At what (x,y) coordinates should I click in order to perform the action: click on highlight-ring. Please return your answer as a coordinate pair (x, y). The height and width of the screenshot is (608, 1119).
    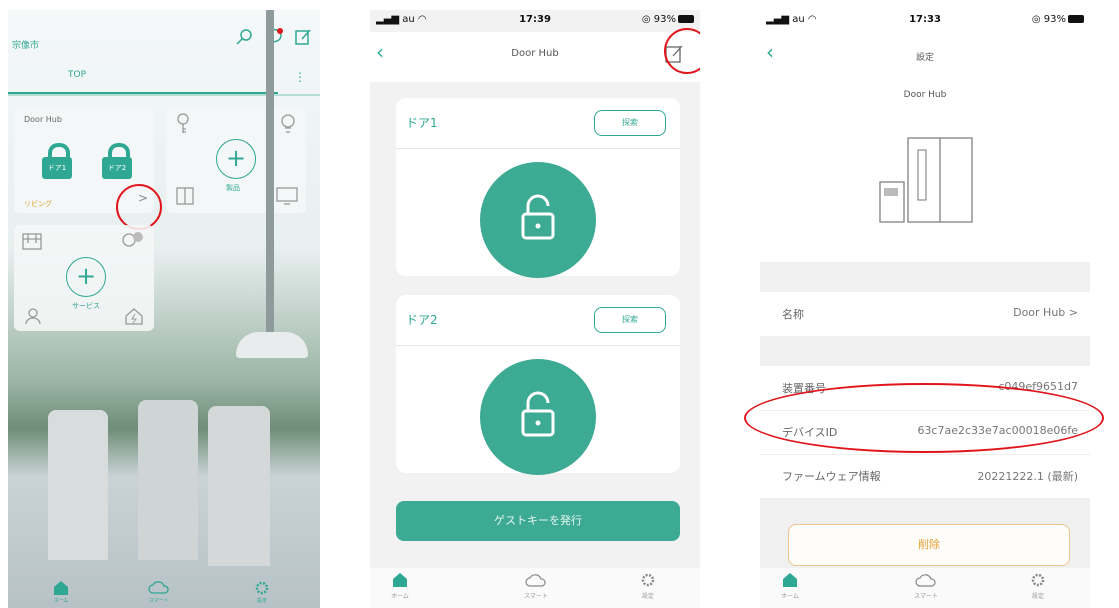
    Looking at the image, I should click on (139, 207).